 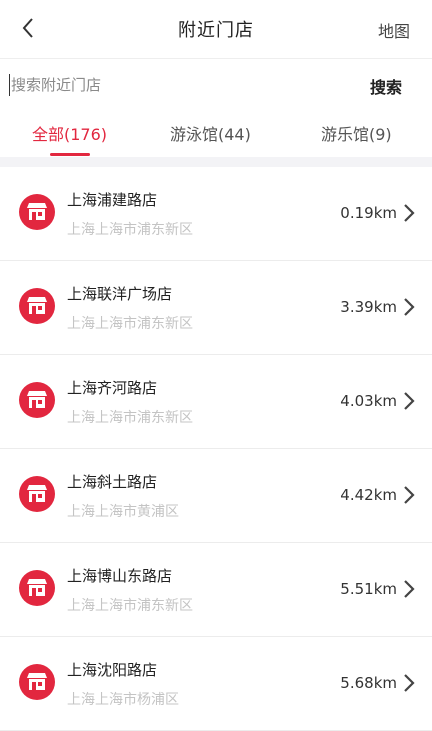 I want to click on tab-label: 游泳馆(44), so click(x=210, y=134).